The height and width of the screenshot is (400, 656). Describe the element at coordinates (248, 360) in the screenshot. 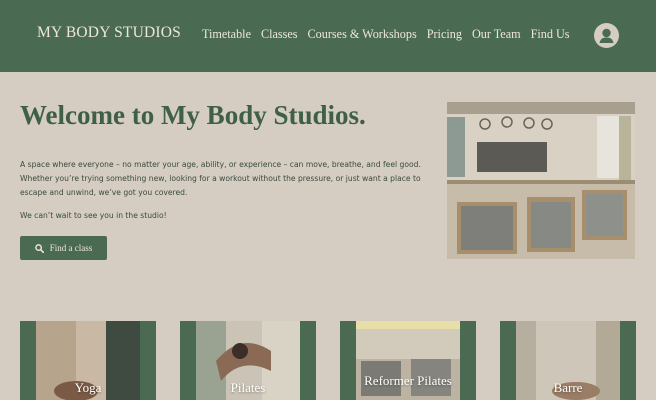

I see `class-card-pilates: Pilates` at that location.